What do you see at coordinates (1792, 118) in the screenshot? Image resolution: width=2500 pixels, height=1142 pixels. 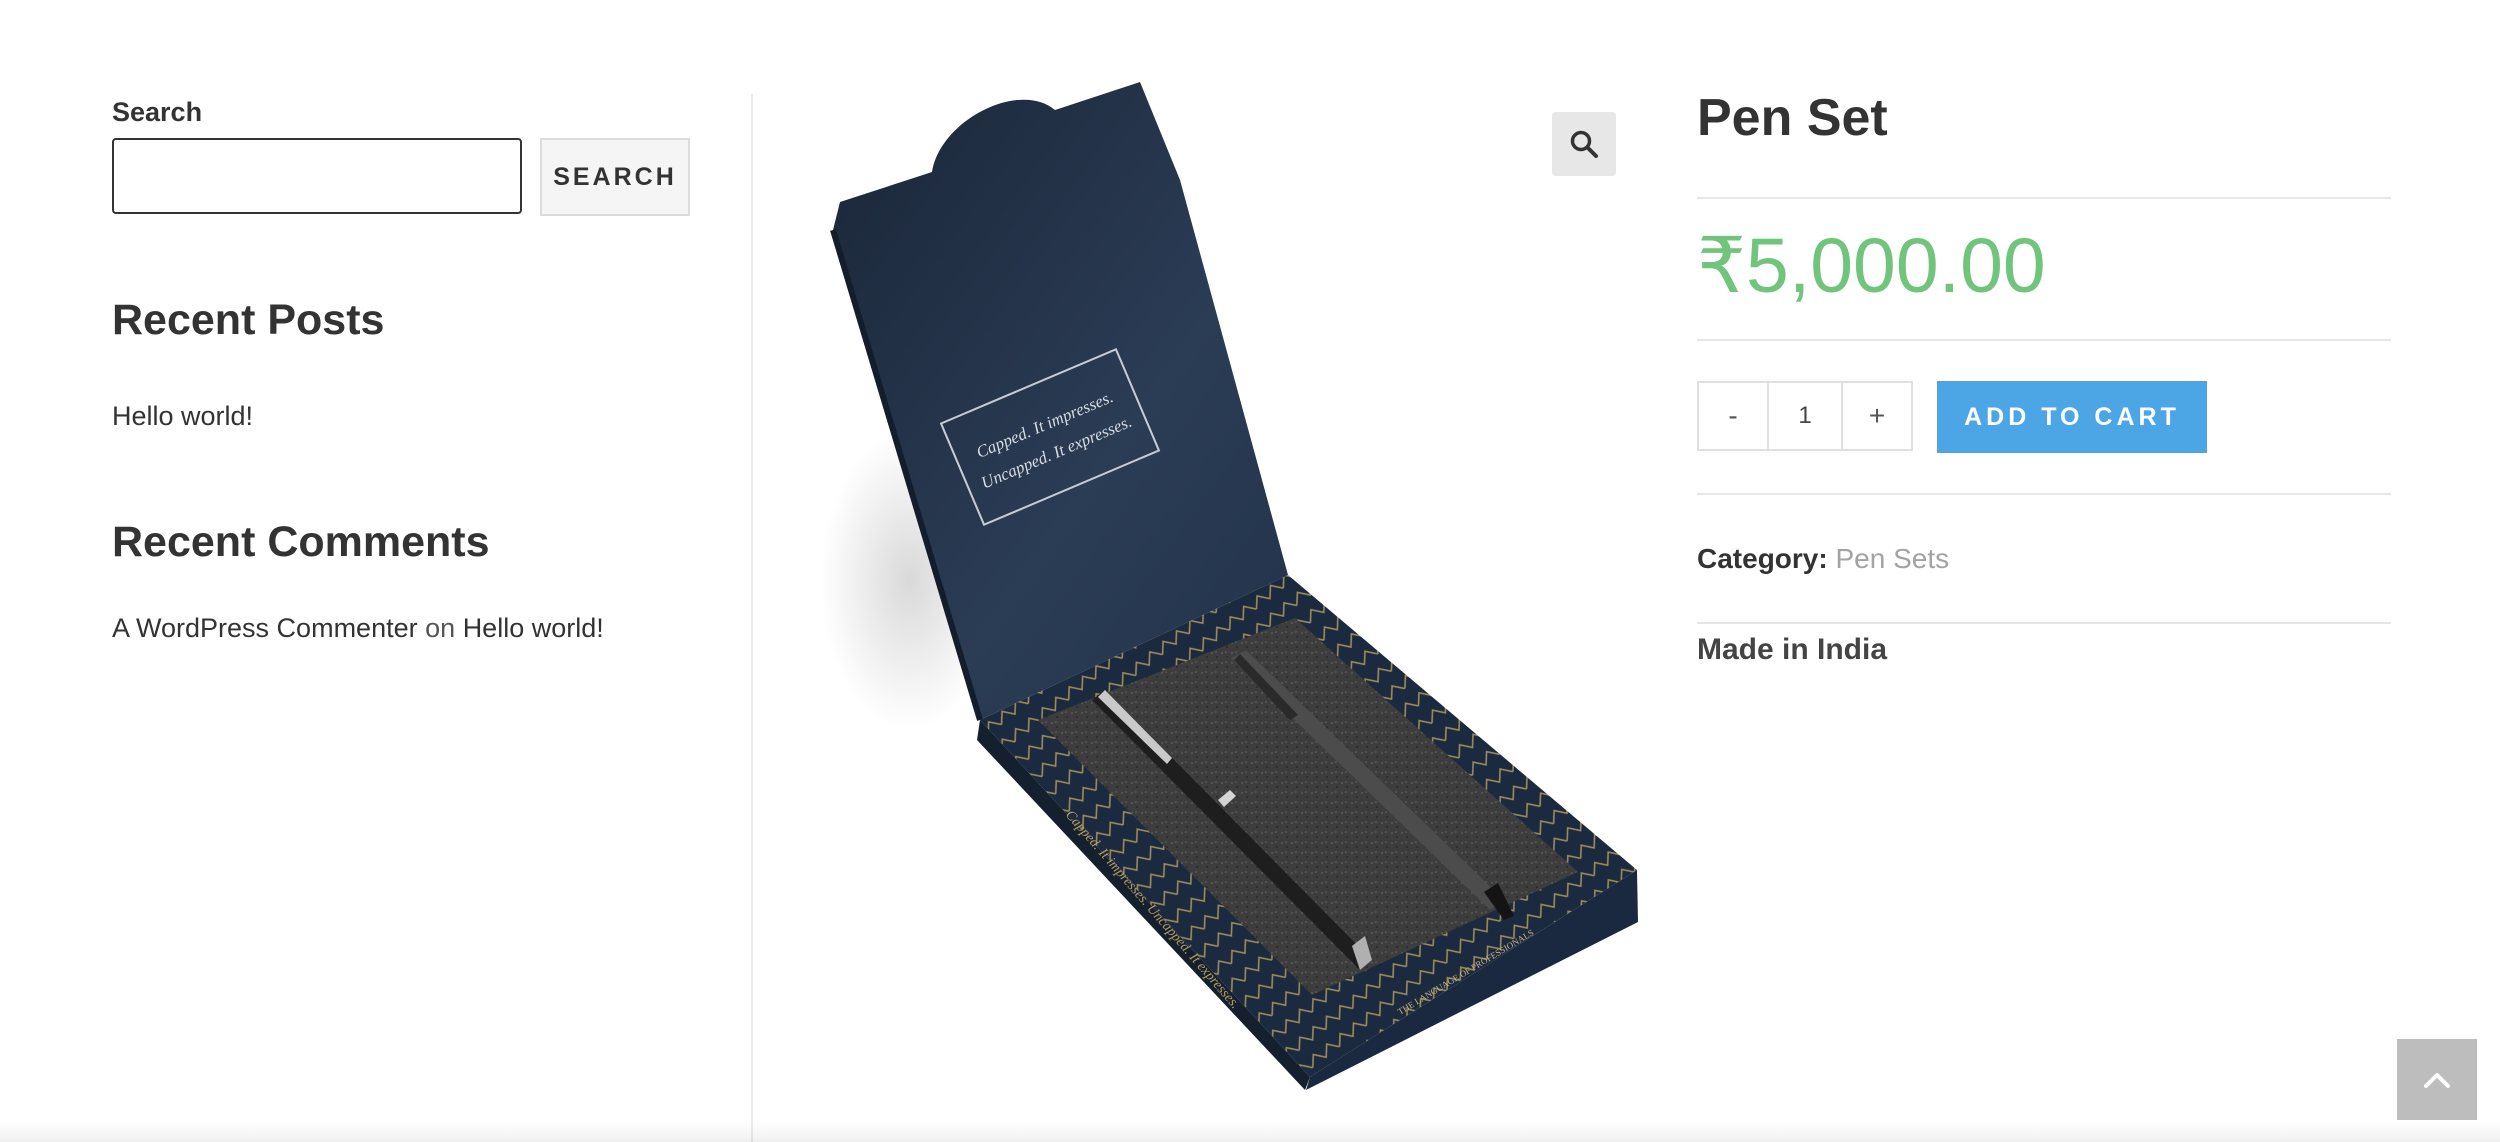 I see `product-title: Pen Set` at bounding box center [1792, 118].